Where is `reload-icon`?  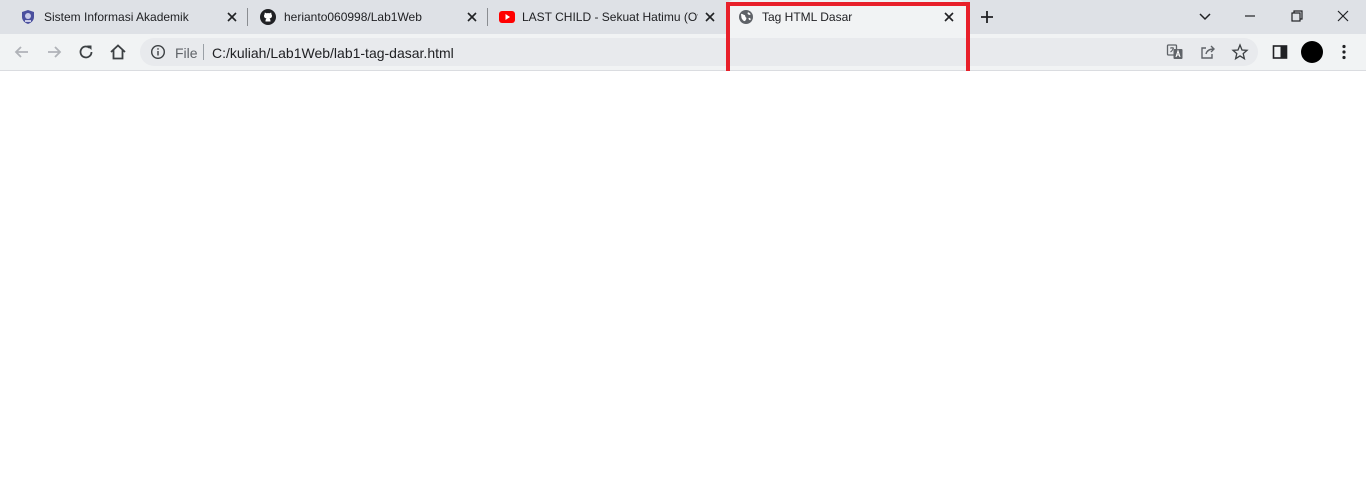 reload-icon is located at coordinates (86, 52).